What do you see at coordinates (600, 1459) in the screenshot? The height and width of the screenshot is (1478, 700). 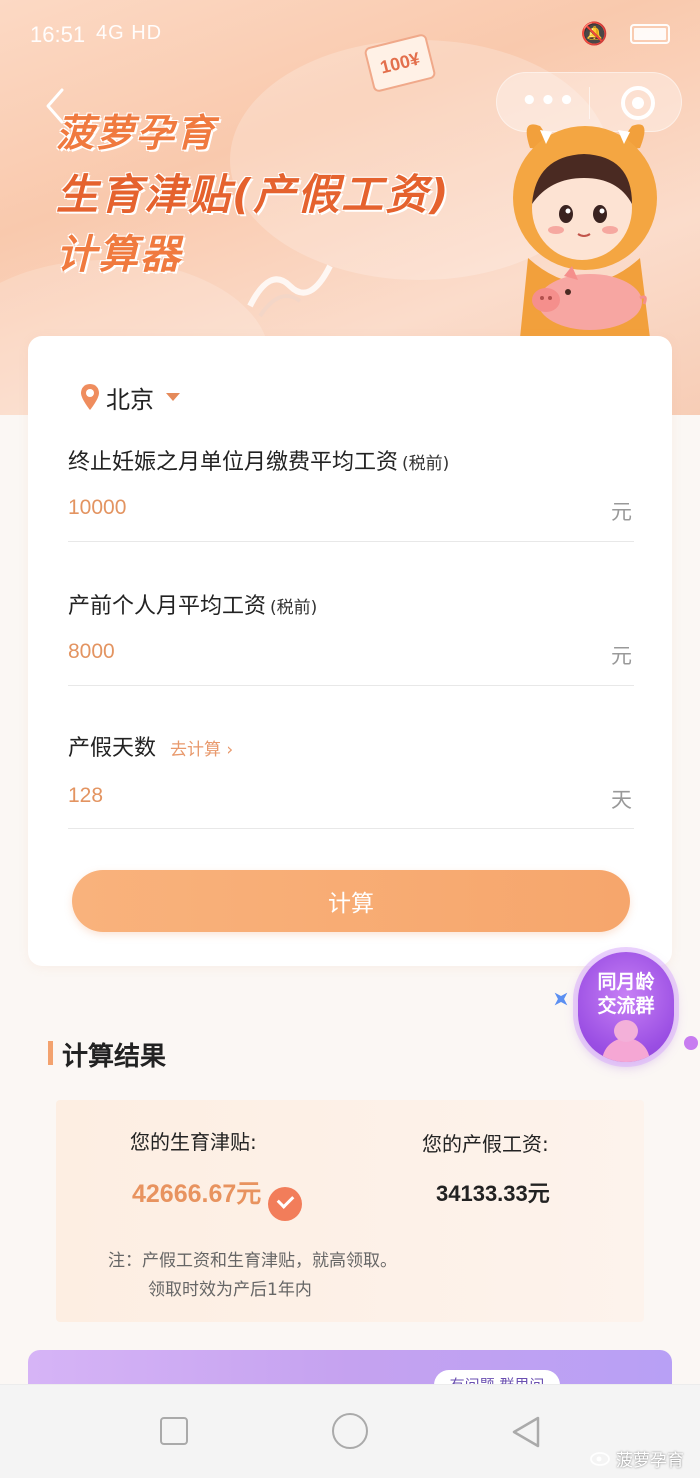 I see `weibo-icon` at bounding box center [600, 1459].